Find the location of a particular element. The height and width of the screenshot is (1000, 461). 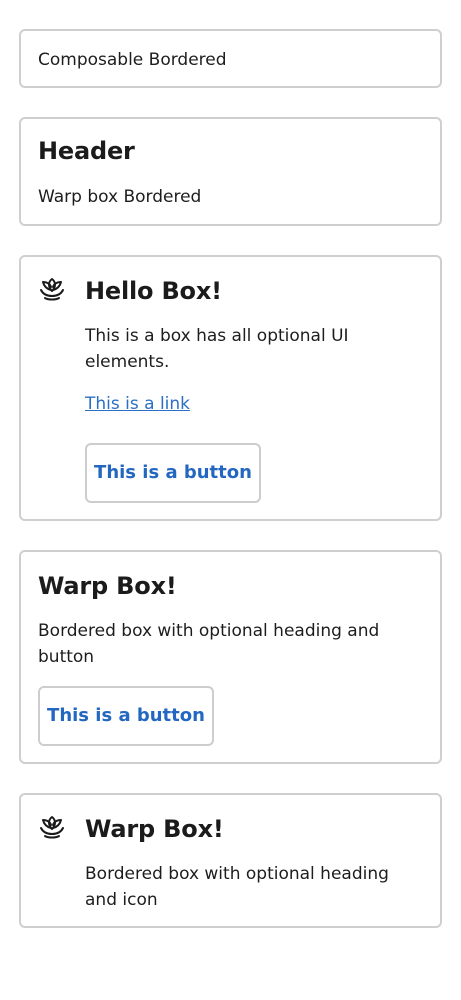

header-box: Header Warp box Bordered is located at coordinates (230, 171).